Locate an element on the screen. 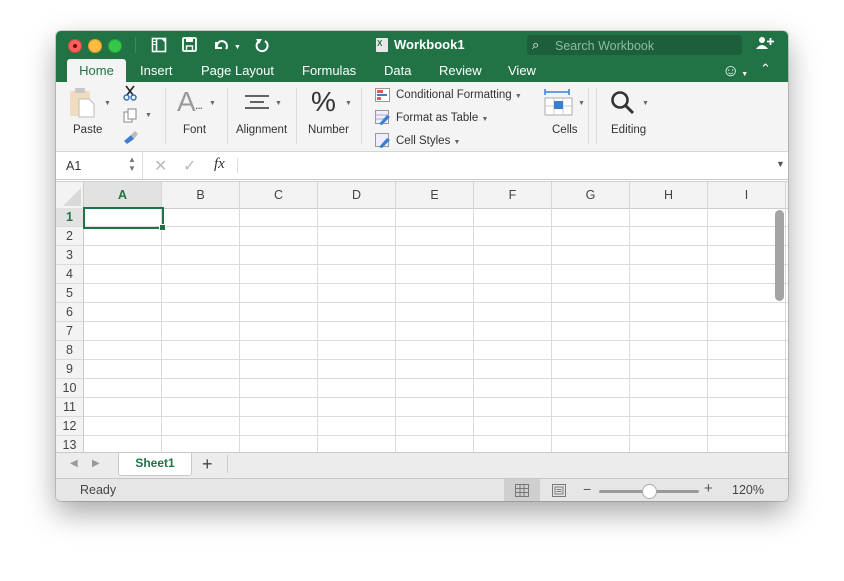 The height and width of the screenshot is (581, 844). row-header-5: 5 is located at coordinates (70, 293).